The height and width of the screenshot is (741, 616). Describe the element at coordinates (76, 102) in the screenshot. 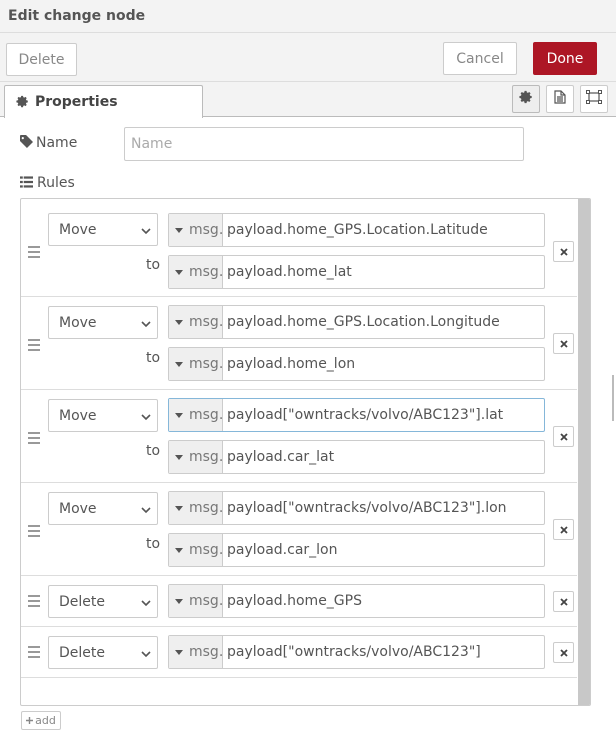

I see `tab-properties-label: Properties` at that location.